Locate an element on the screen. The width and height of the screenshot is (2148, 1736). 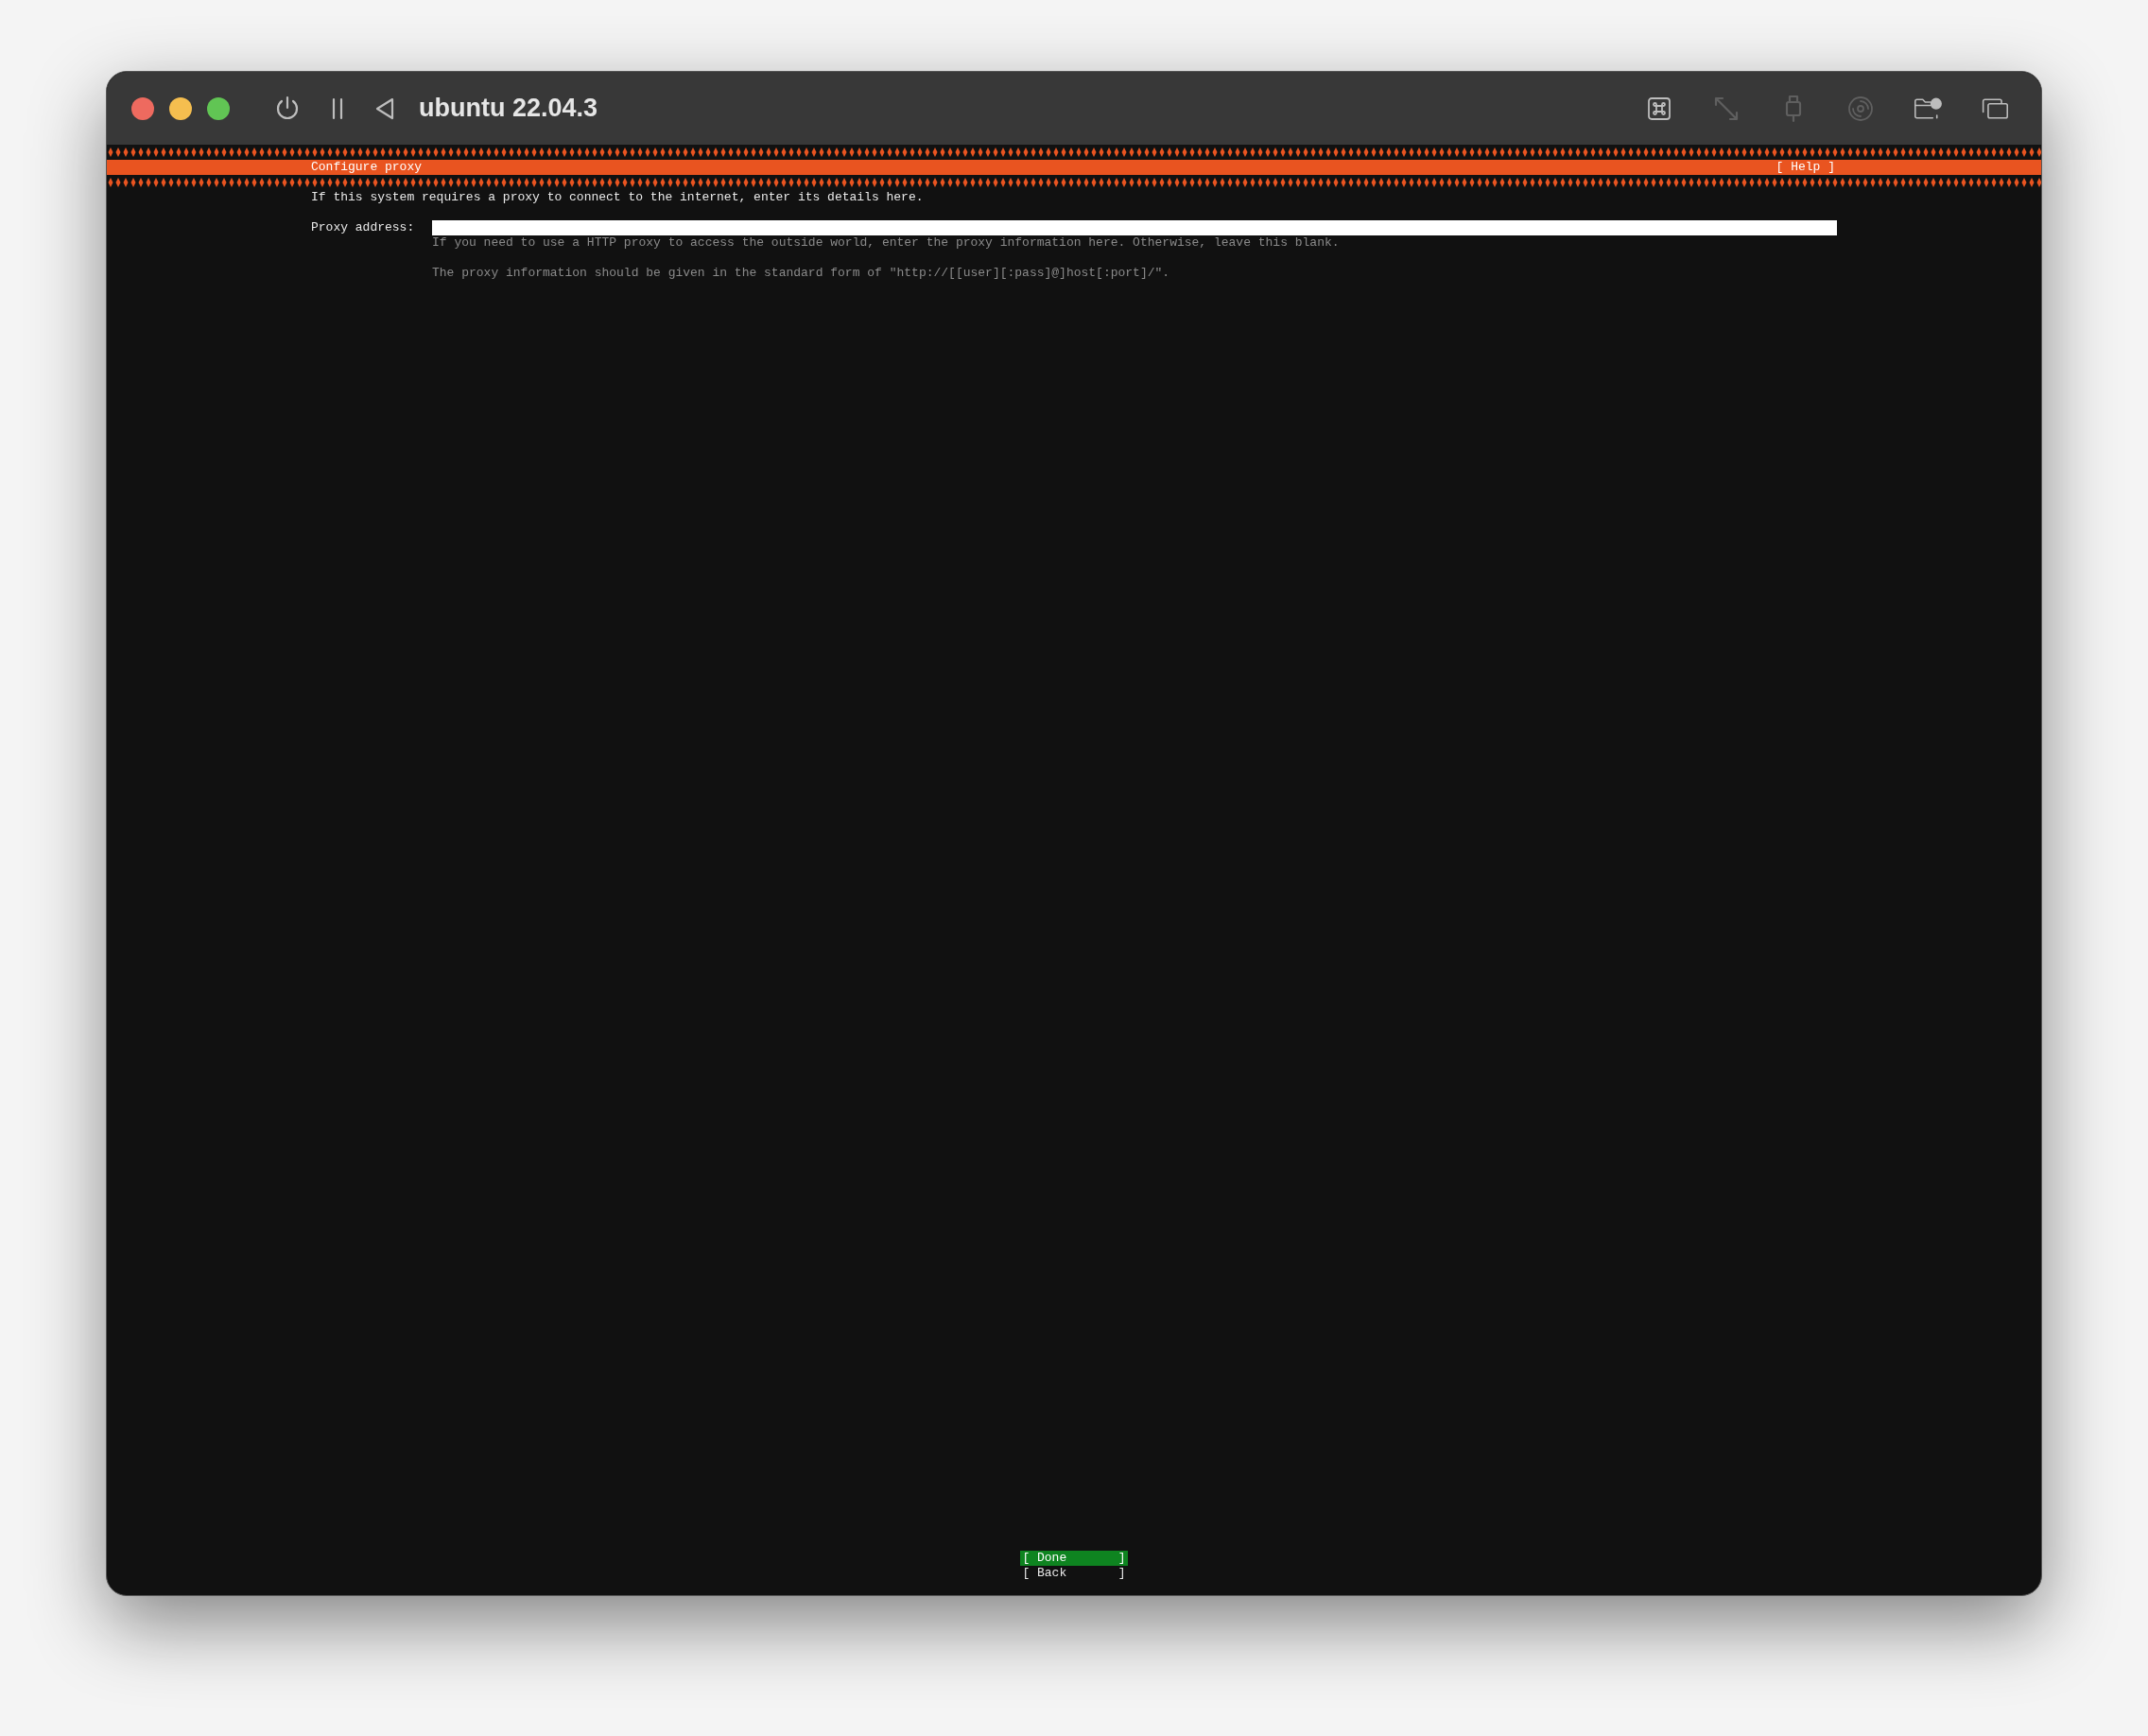
menu-button: [ Back ] is located at coordinates (1074, 1573).